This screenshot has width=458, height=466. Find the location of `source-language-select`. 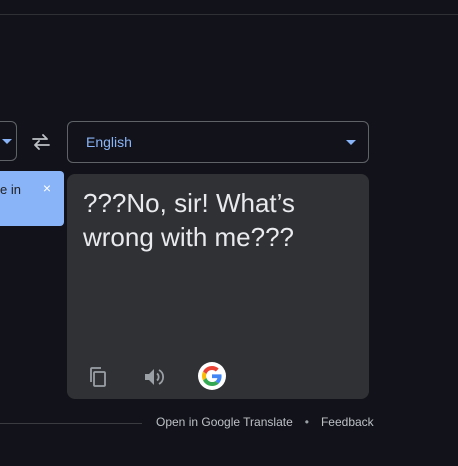

source-language-select is located at coordinates (8, 141).